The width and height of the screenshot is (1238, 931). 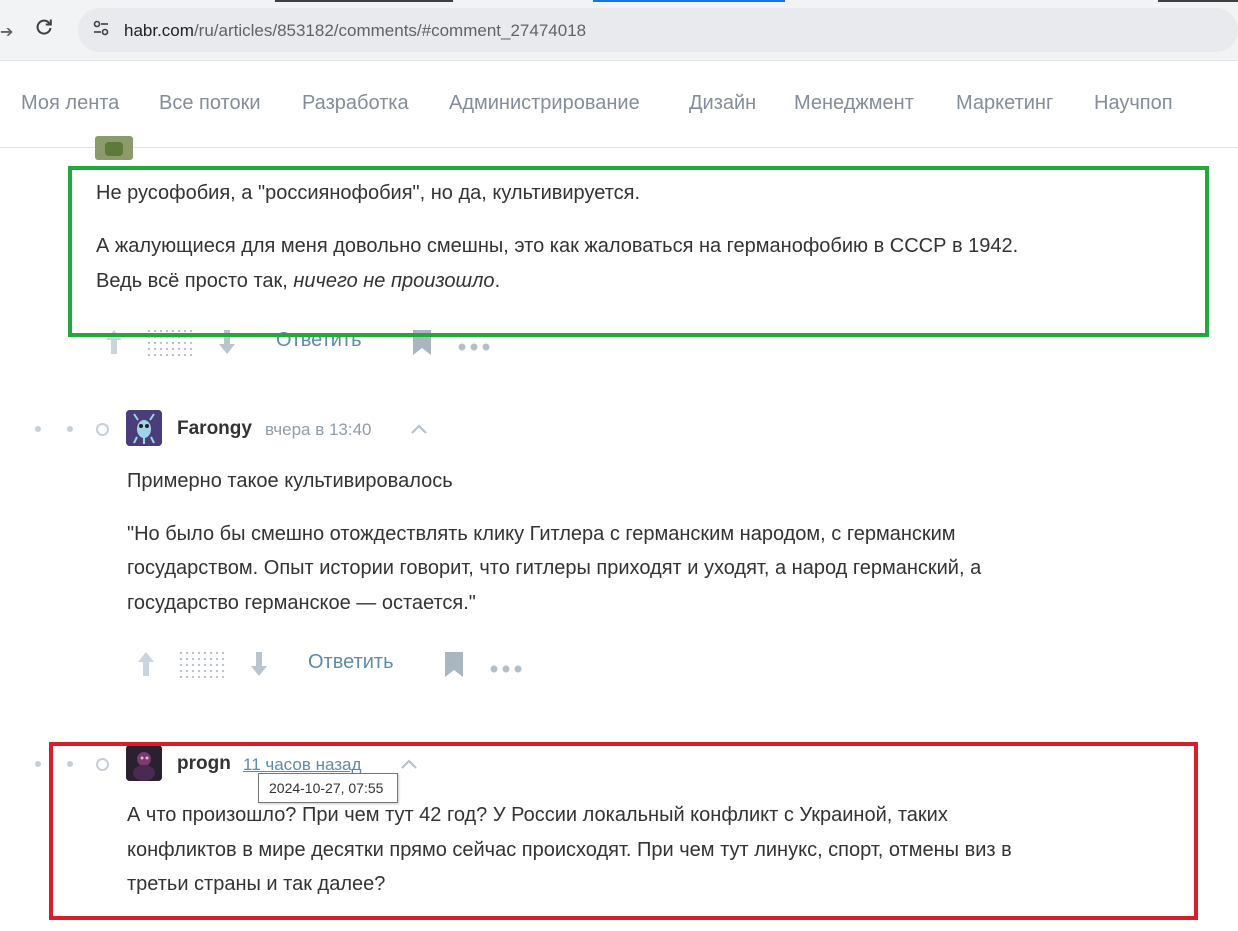 What do you see at coordinates (70, 103) in the screenshot?
I see `nav-item-my-feed: Моя лента` at bounding box center [70, 103].